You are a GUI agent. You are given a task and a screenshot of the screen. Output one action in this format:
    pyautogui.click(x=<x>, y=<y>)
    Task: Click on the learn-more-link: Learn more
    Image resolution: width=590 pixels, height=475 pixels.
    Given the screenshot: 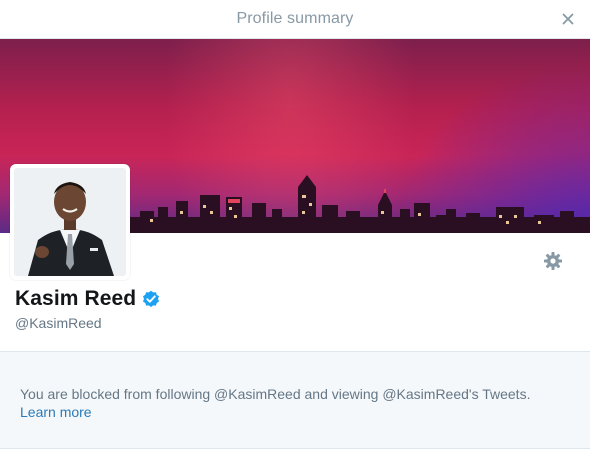 What is the action you would take?
    pyautogui.click(x=56, y=412)
    